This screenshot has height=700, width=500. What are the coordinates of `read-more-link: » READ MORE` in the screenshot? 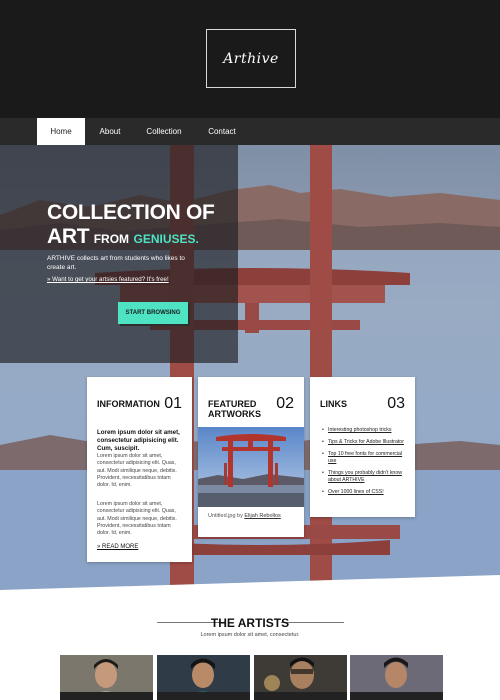 It's located at (117, 547).